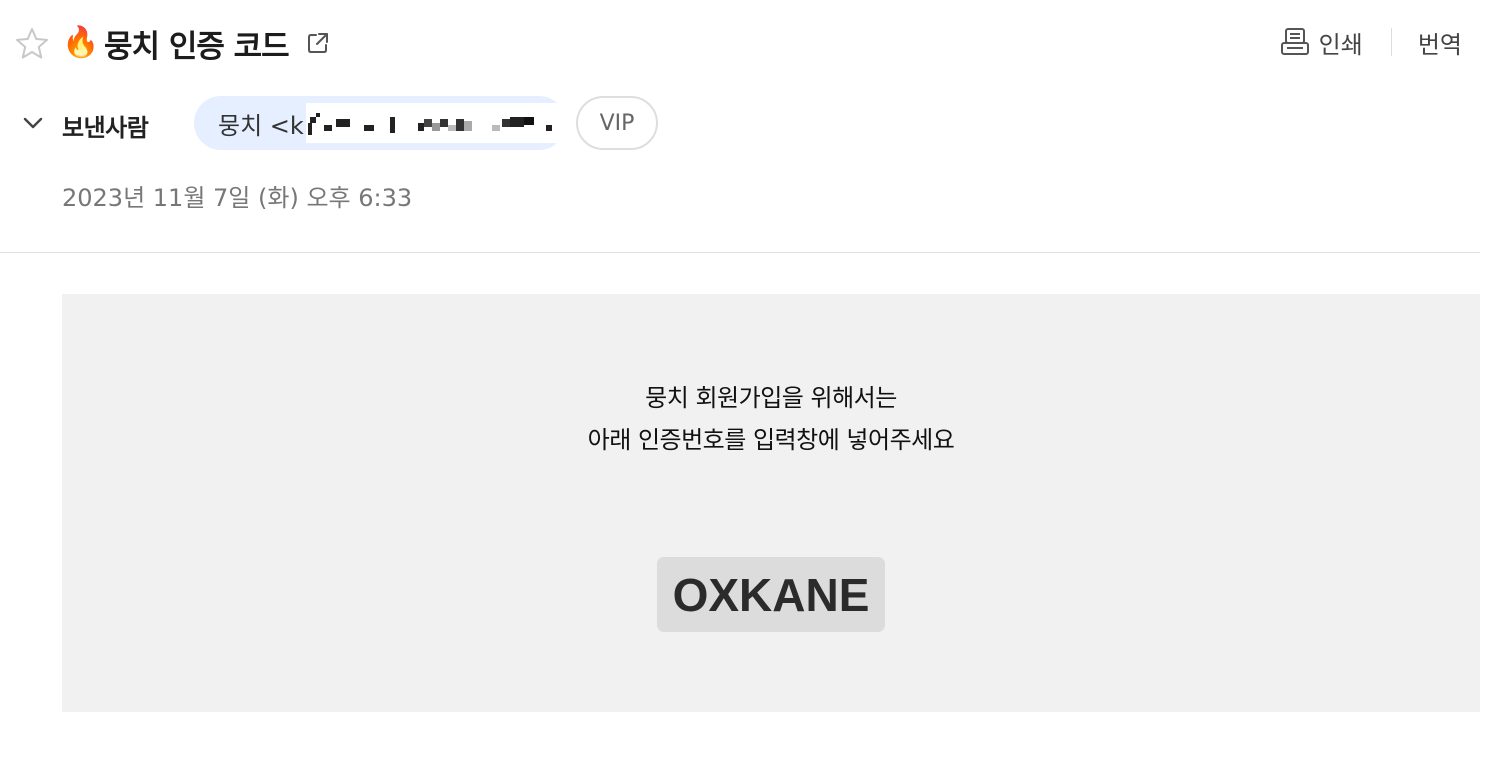 The height and width of the screenshot is (760, 1506). Describe the element at coordinates (753, 43) in the screenshot. I see `email-header: 🔥 뭉치 인증 코드 인쇄 번역` at that location.